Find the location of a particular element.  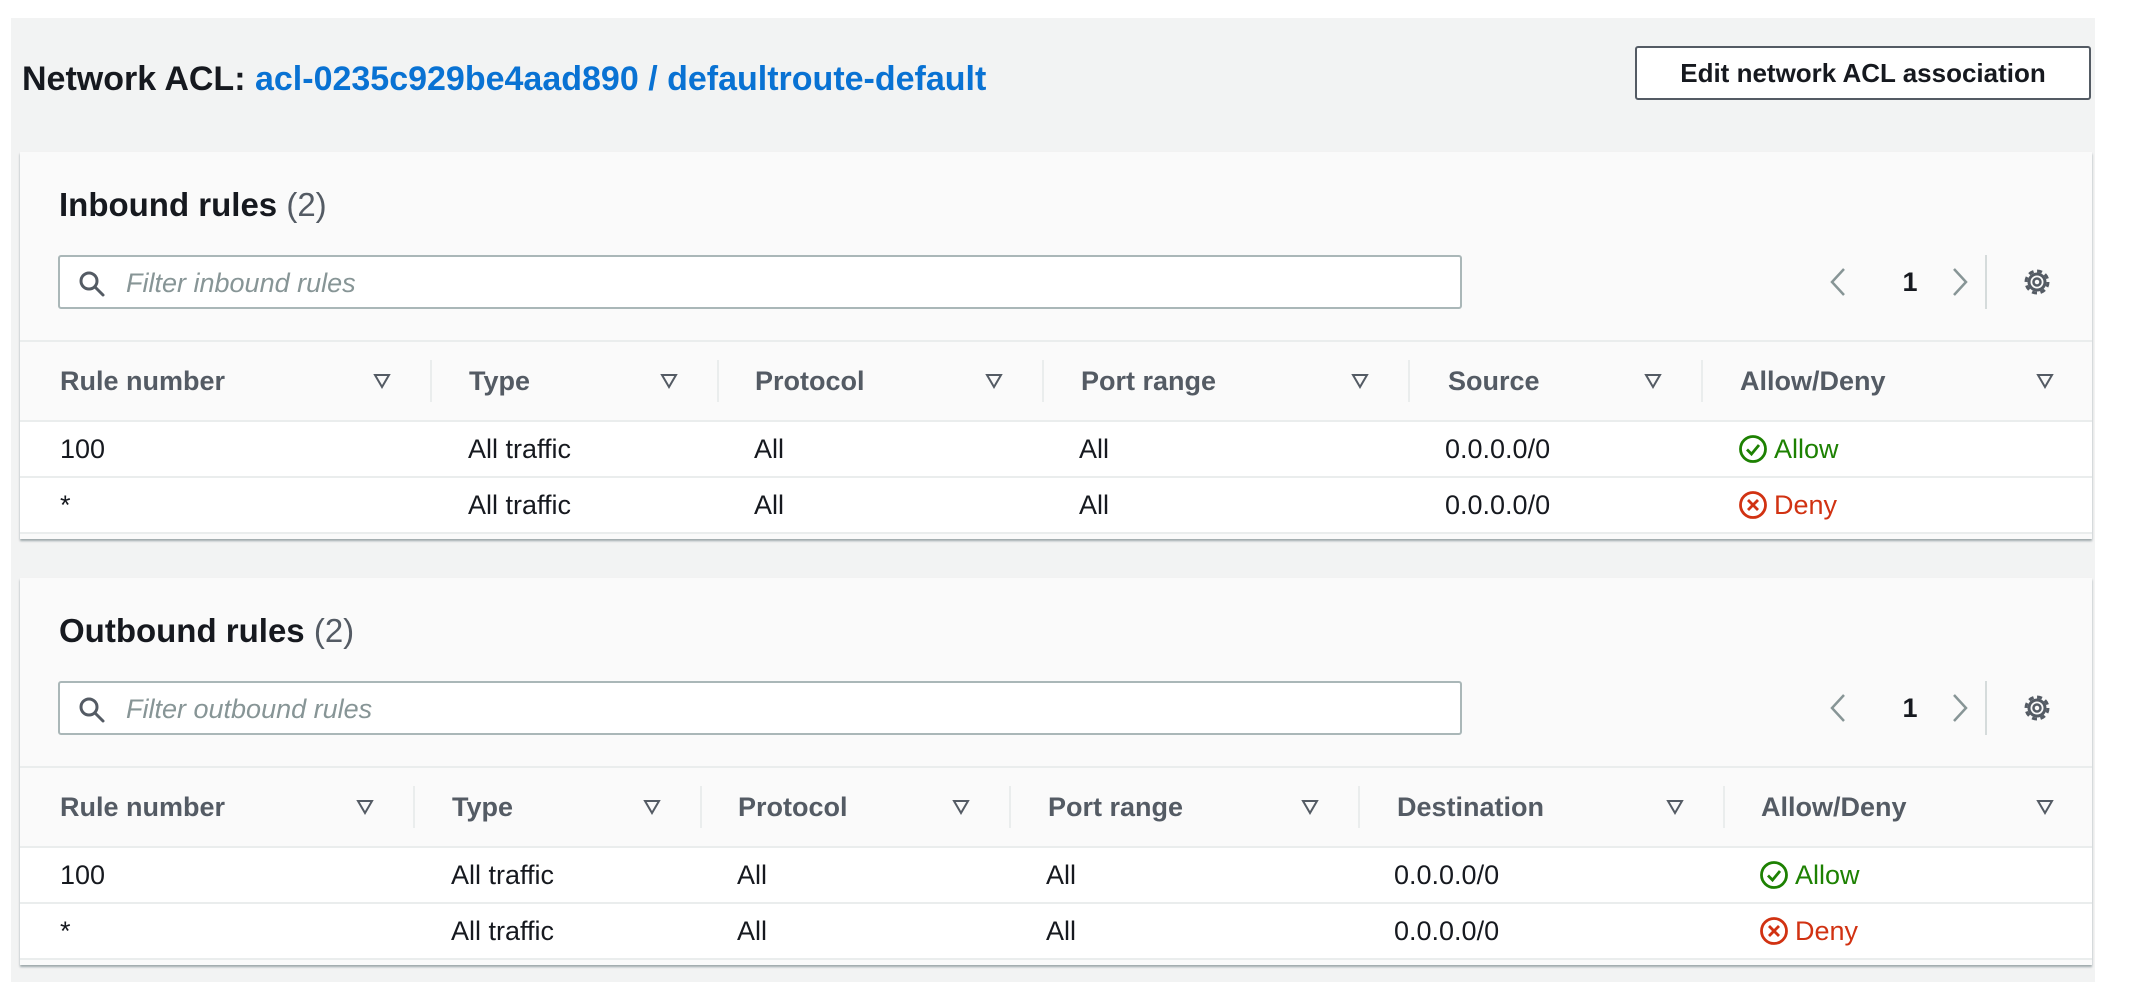

inbound-rules-count: (2) is located at coordinates (306, 204).